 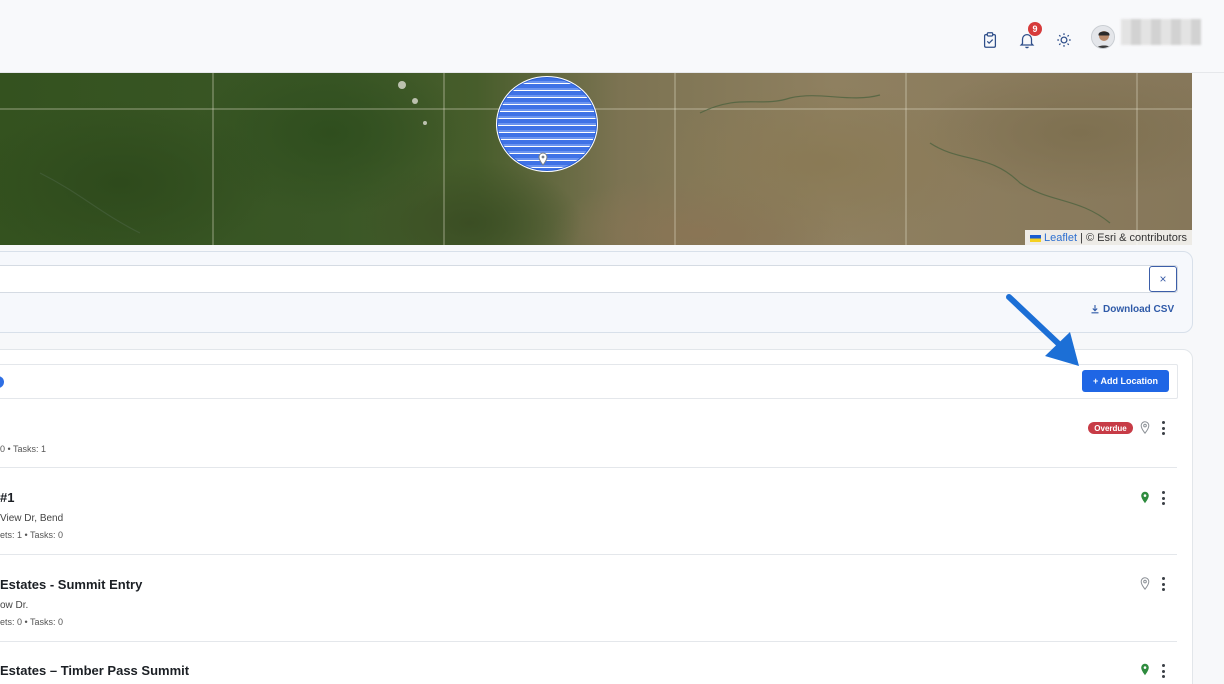 I want to click on ukraine-flag-icon, so click(x=1036, y=238).